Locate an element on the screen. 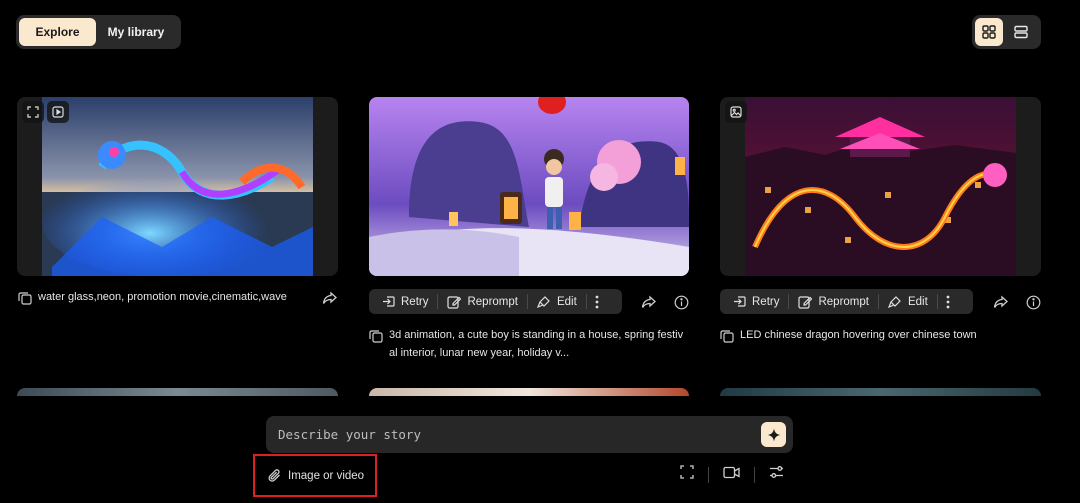 This screenshot has height=503, width=1080. sparkle-icon is located at coordinates (773, 434).